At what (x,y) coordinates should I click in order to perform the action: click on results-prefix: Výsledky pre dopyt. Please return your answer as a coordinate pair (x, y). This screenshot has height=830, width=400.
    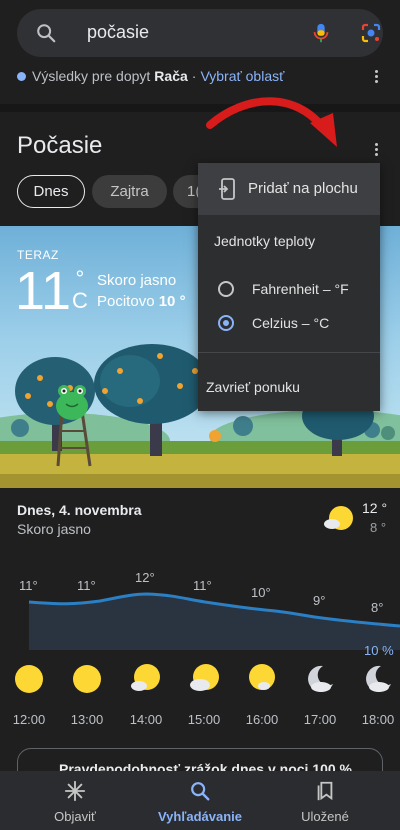
    Looking at the image, I should click on (91, 76).